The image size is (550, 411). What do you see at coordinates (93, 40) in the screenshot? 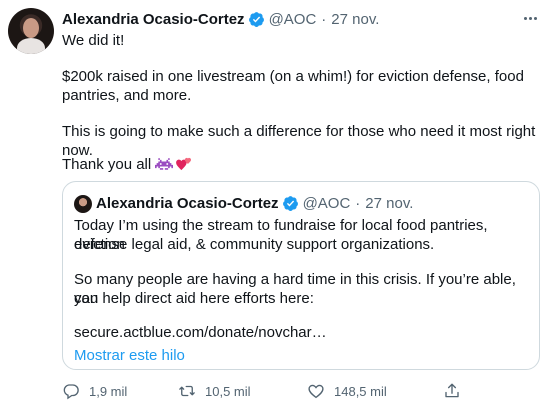
I see `tweet-text-line-1: We did it!` at bounding box center [93, 40].